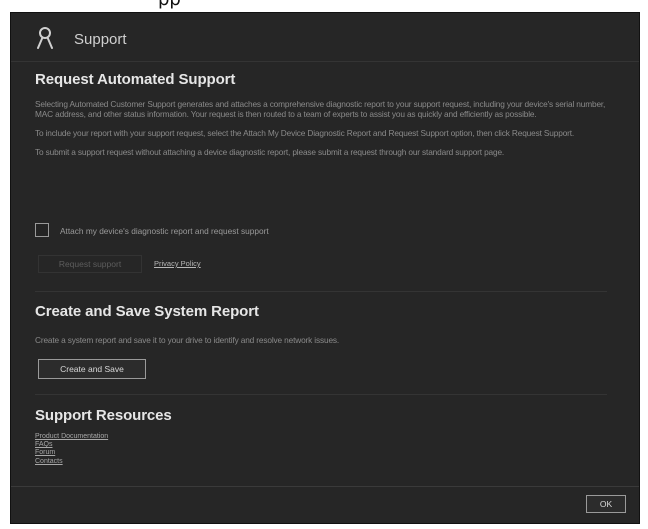 This screenshot has height=529, width=648. What do you see at coordinates (71, 453) in the screenshot?
I see `forum-link: Forum` at bounding box center [71, 453].